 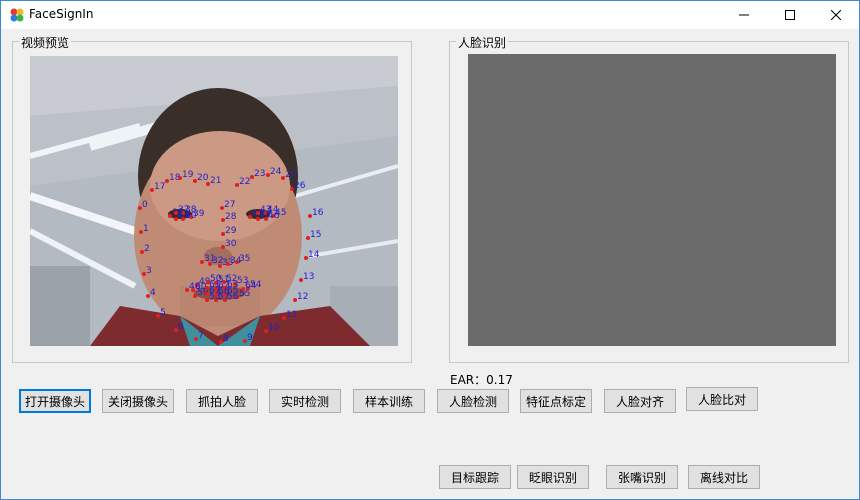 What do you see at coordinates (55, 401) in the screenshot?
I see `open-camera-button: 打开摄像头` at bounding box center [55, 401].